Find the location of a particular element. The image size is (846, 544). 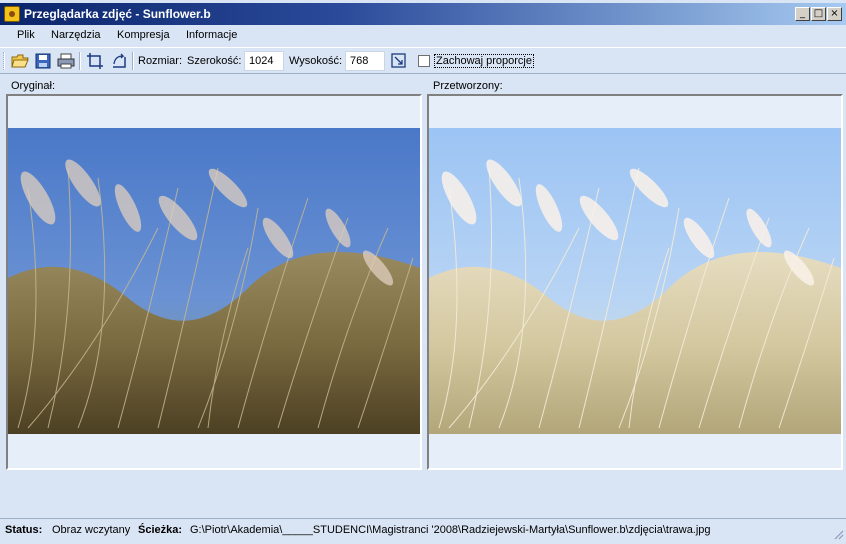

keep-ratio-label: Zachowaj proporcje is located at coordinates (484, 61).